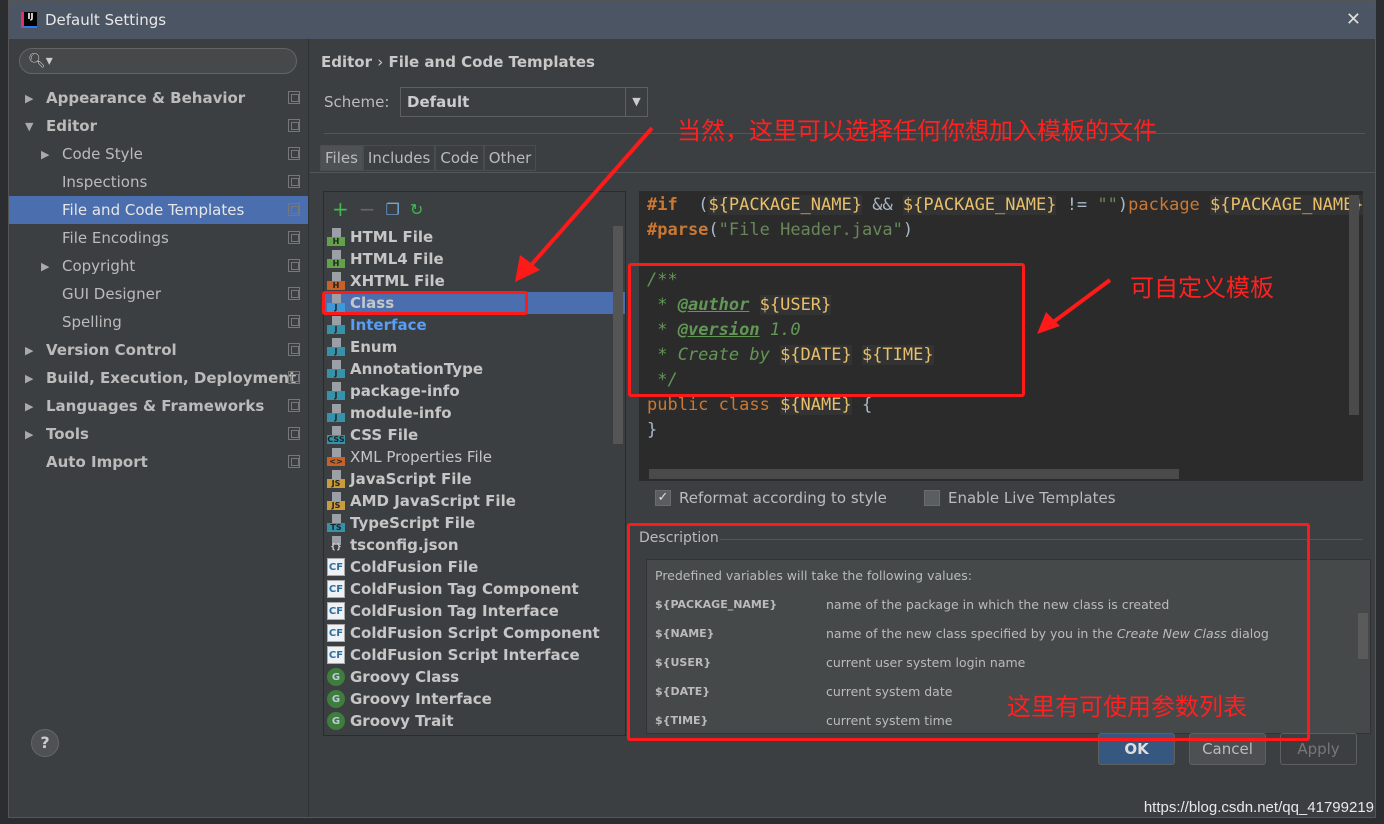 Image resolution: width=1384 pixels, height=824 pixels. I want to click on sidebar-item: ▶ Appearance & Behavior, so click(158, 98).